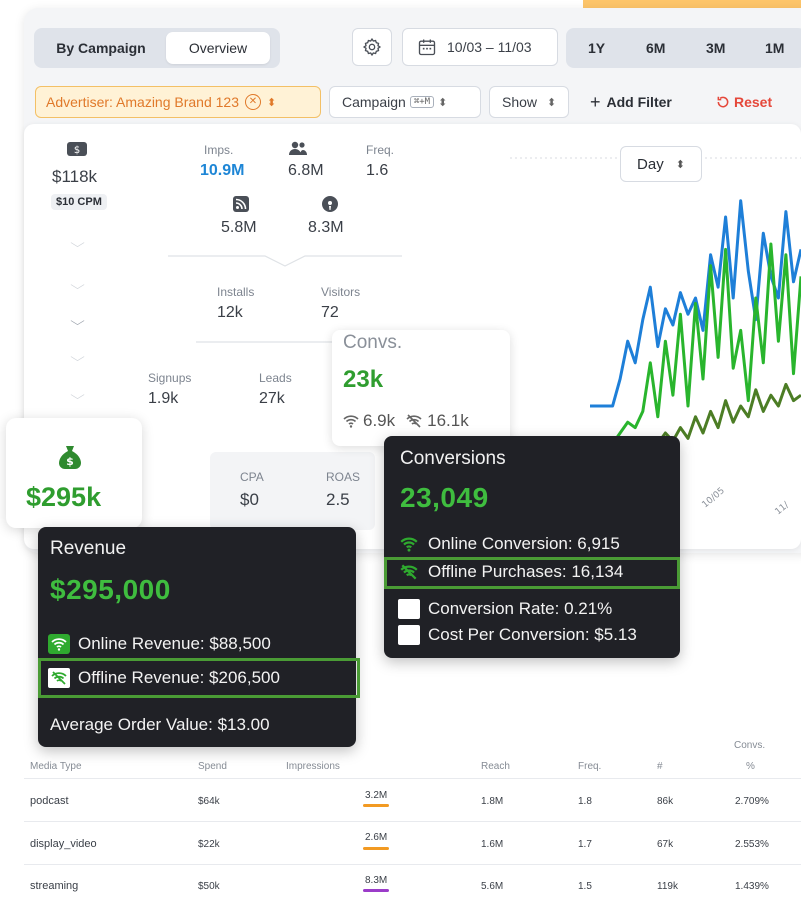 The image size is (801, 905). What do you see at coordinates (489, 47) in the screenshot?
I see `date-range-label: 10/03 – 11/03` at bounding box center [489, 47].